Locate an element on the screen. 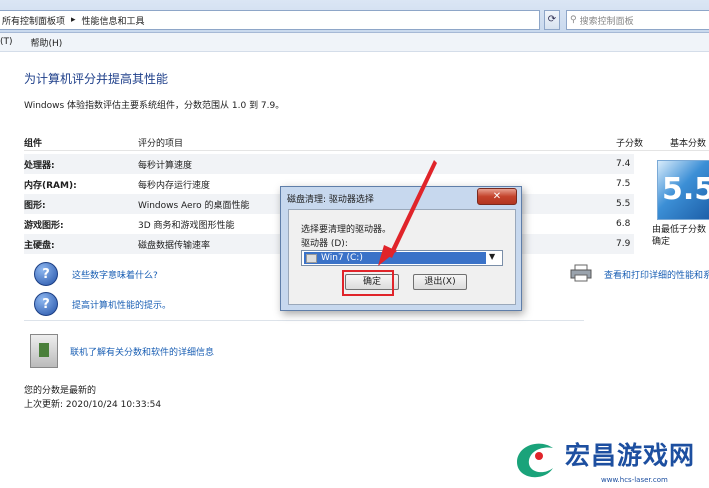  drive-selected-value: Win7 (C:) is located at coordinates (395, 258).